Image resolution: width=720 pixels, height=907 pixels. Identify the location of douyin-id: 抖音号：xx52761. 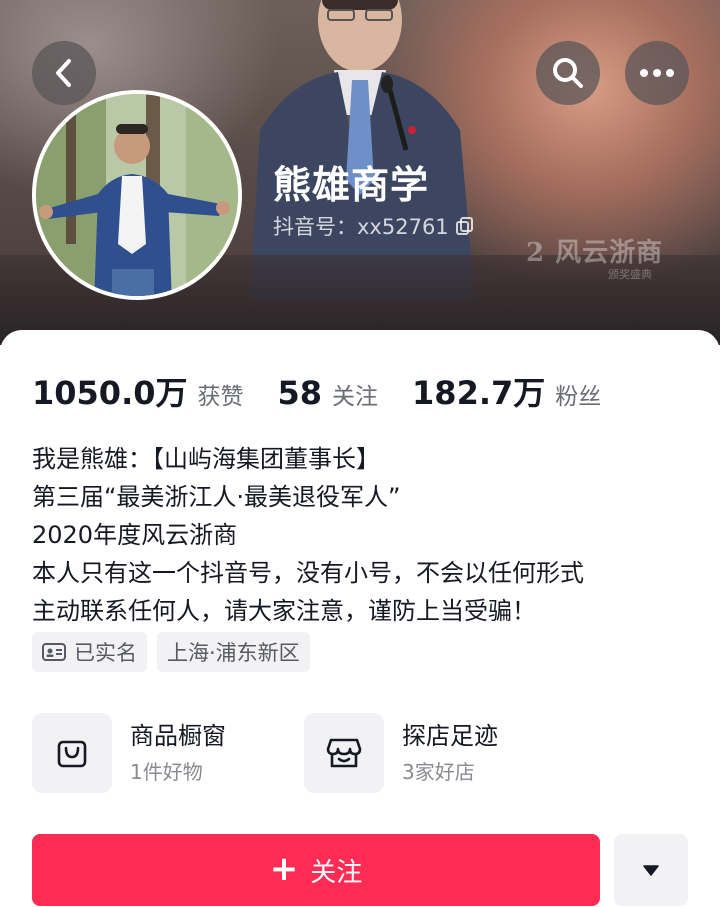
(374, 226).